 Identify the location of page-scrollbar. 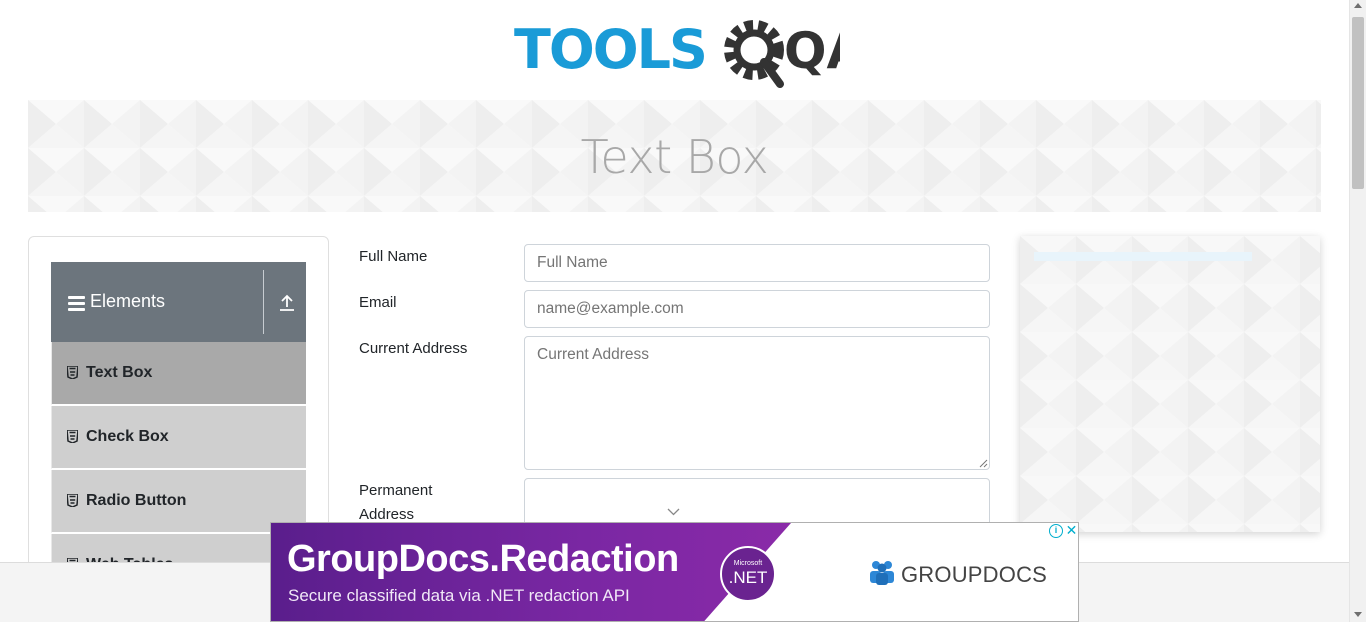
(1357, 311).